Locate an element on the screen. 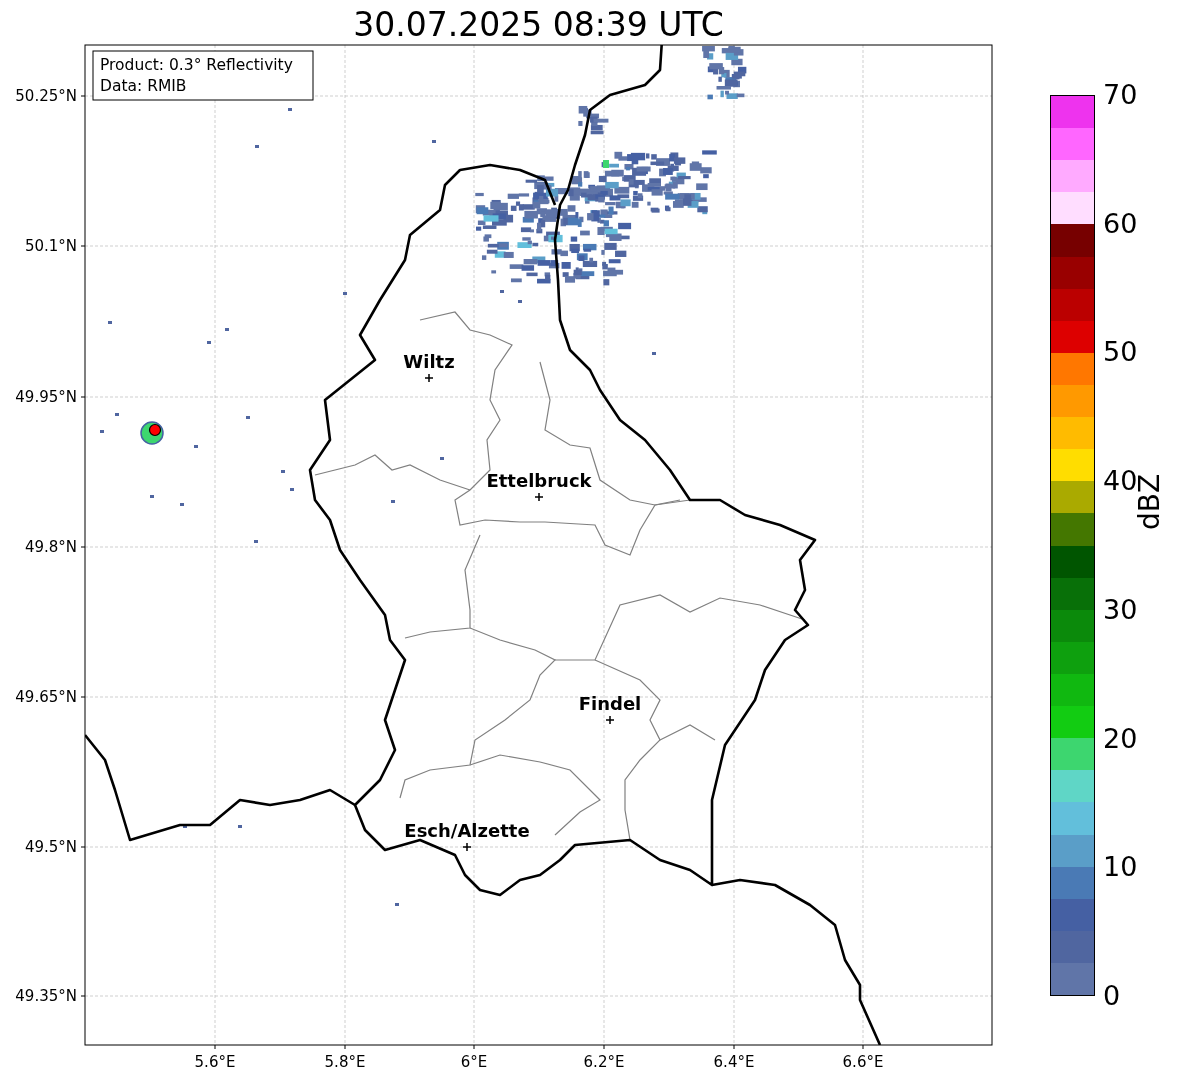  latitude-label: 49.5°N is located at coordinates (50, 847).